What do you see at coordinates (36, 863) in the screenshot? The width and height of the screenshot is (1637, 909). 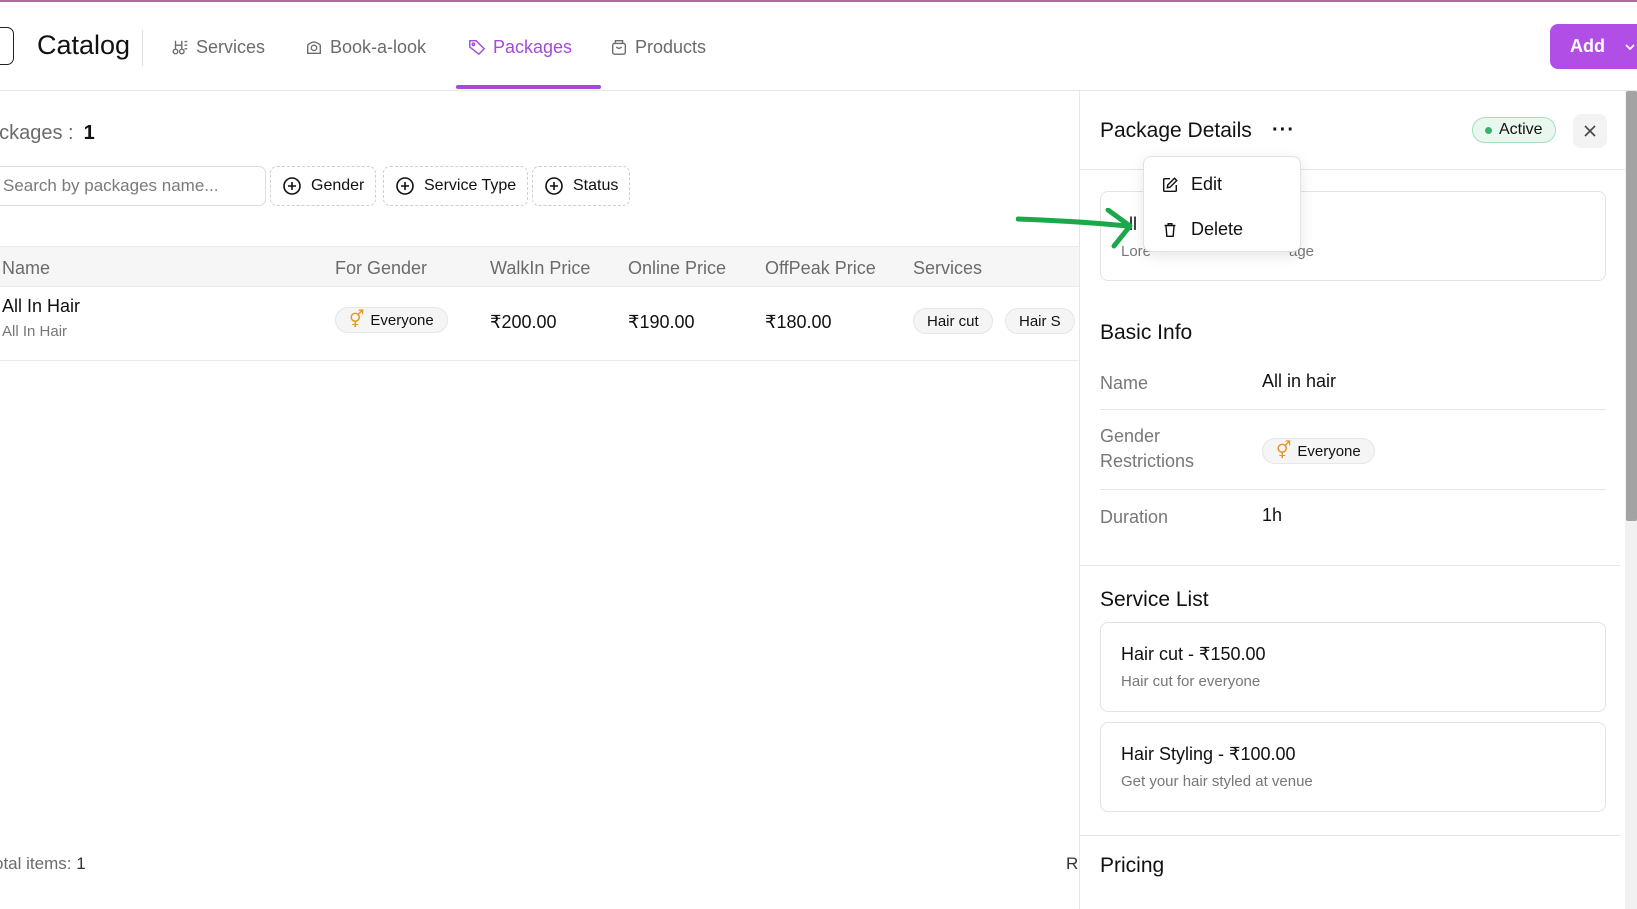 I see `total-items-label: otal items:` at bounding box center [36, 863].